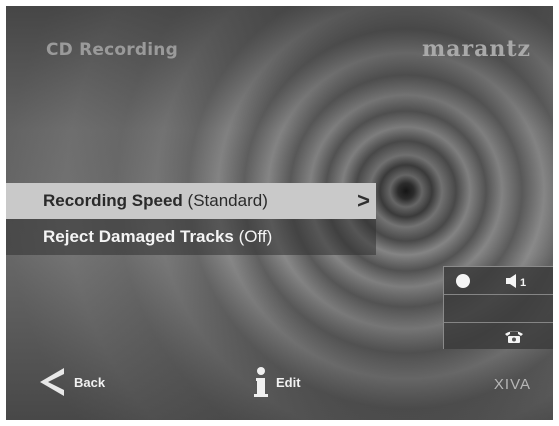 The width and height of the screenshot is (559, 426). What do you see at coordinates (363, 200) in the screenshot?
I see `chevron-right-icon: >` at bounding box center [363, 200].